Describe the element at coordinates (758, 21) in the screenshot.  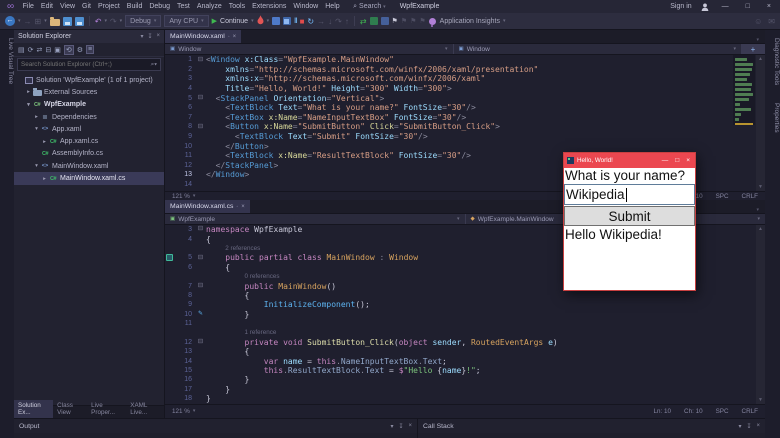
I see `feedback-icon: ☺` at that location.